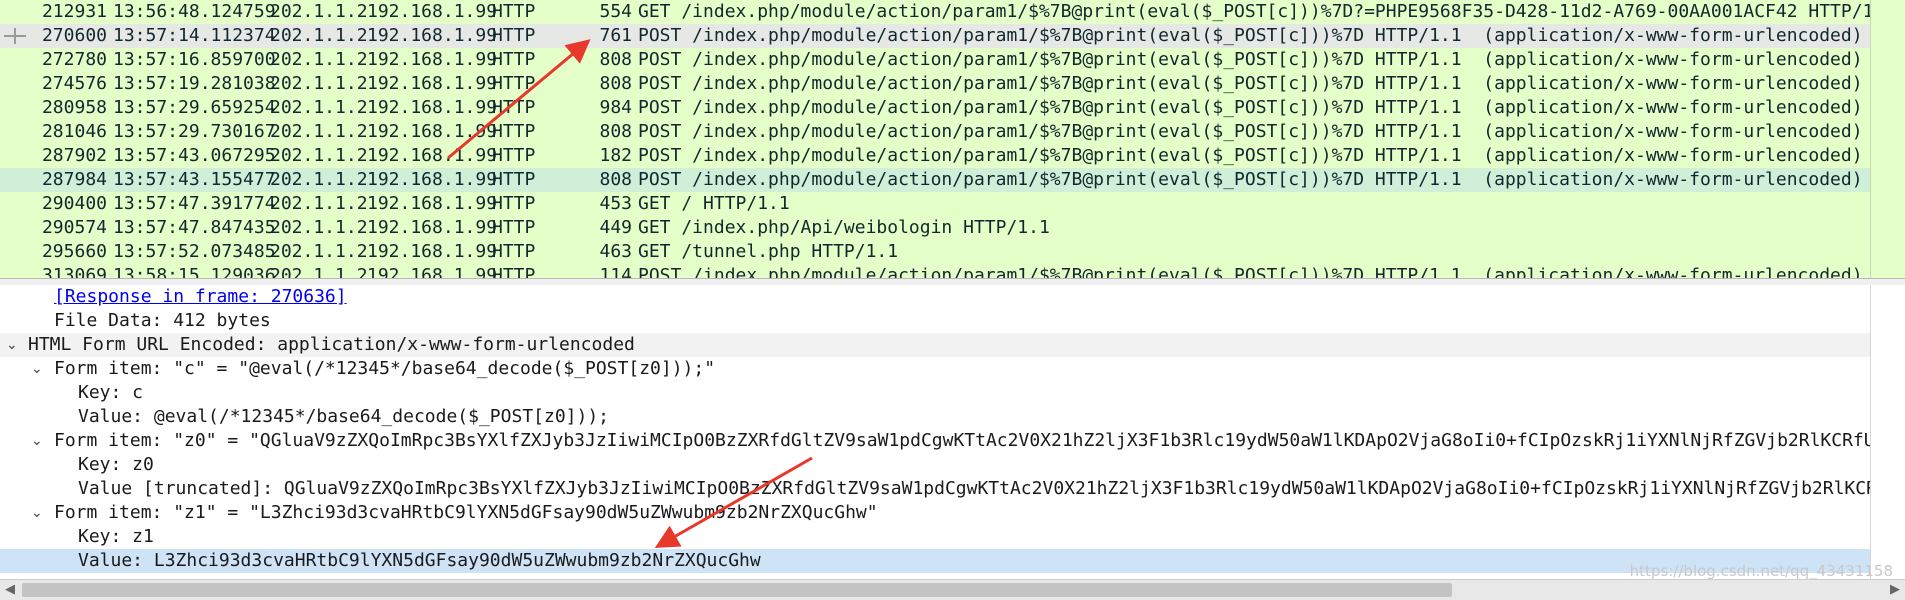 The image size is (1905, 600). What do you see at coordinates (74, 35) in the screenshot?
I see `packet-number: 270600` at bounding box center [74, 35].